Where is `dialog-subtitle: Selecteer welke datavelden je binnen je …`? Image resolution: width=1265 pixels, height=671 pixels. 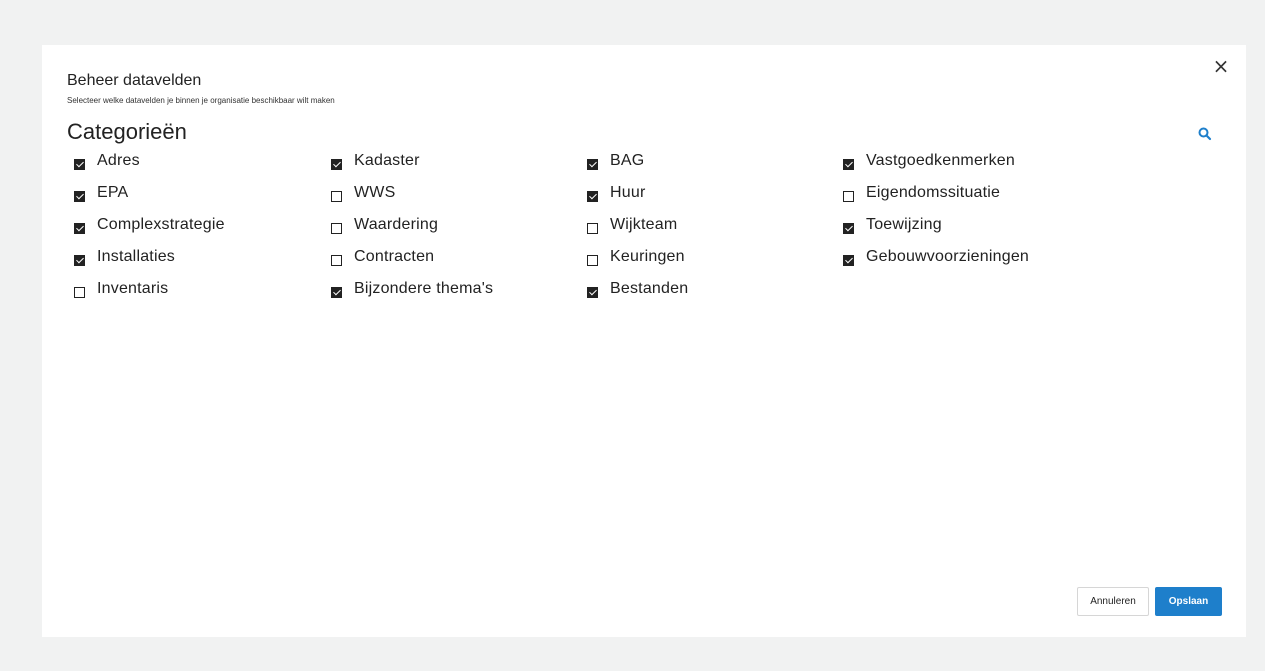 dialog-subtitle: Selecteer welke datavelden je binnen je … is located at coordinates (201, 100).